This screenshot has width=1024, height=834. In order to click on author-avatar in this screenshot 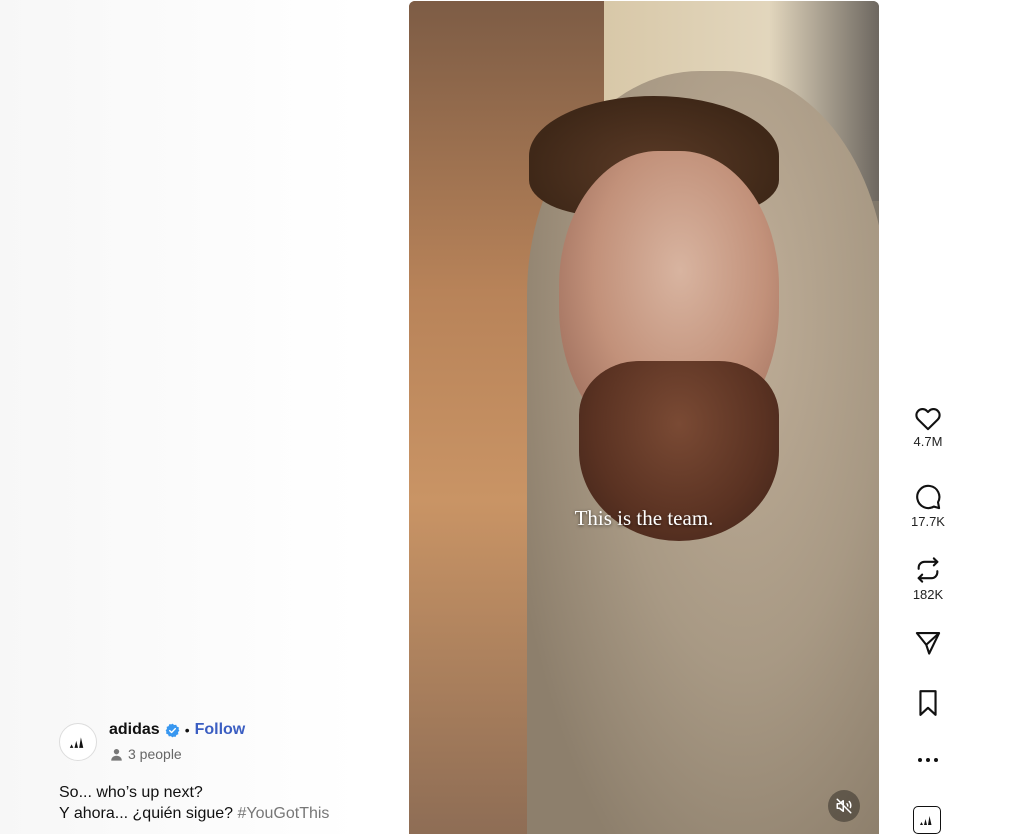, I will do `click(78, 742)`.